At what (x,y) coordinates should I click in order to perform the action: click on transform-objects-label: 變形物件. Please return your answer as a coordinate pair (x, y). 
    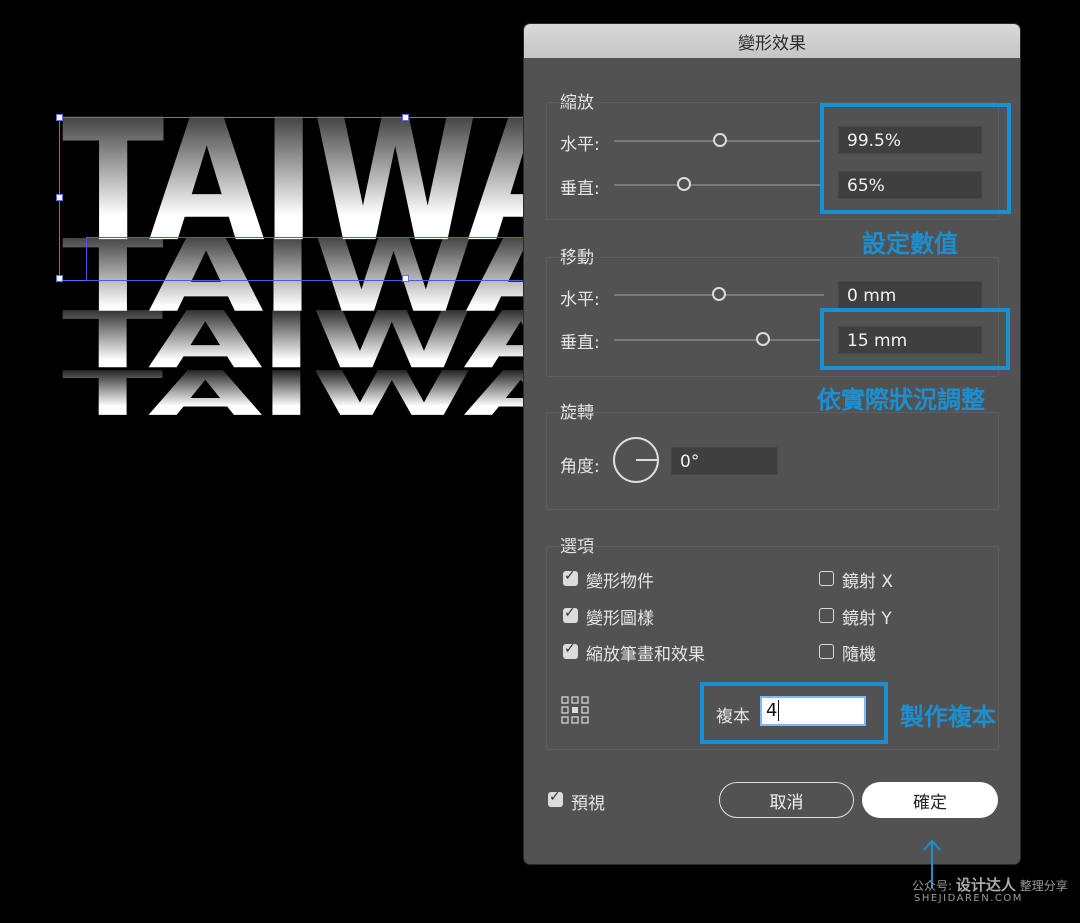
    Looking at the image, I should click on (620, 579).